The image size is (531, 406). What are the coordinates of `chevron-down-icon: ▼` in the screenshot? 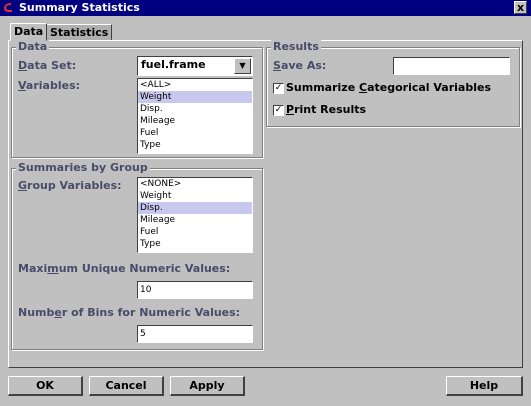 It's located at (242, 65).